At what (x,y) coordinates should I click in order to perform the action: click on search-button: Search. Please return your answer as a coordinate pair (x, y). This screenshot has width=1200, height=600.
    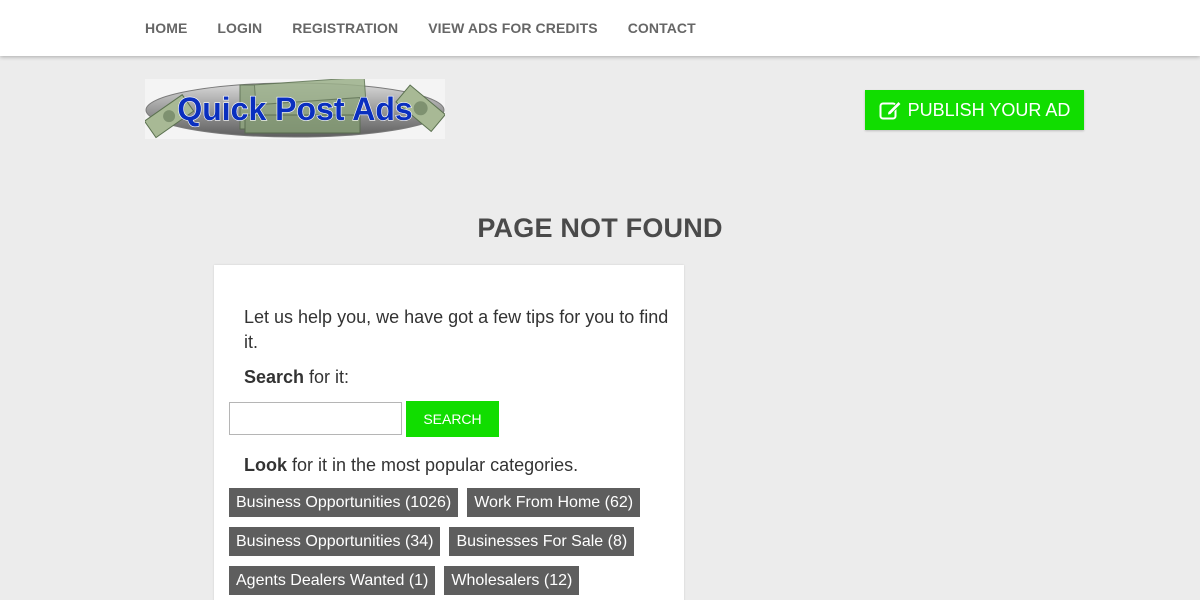
    Looking at the image, I should click on (452, 419).